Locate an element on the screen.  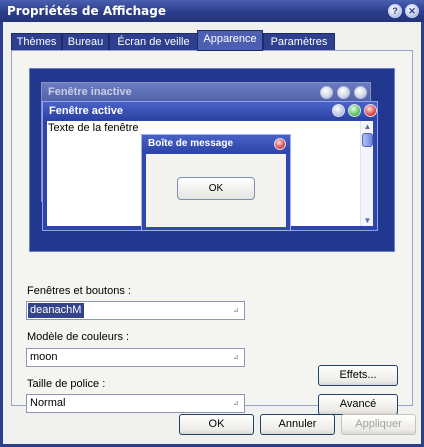
scroll-thumb is located at coordinates (367, 140).